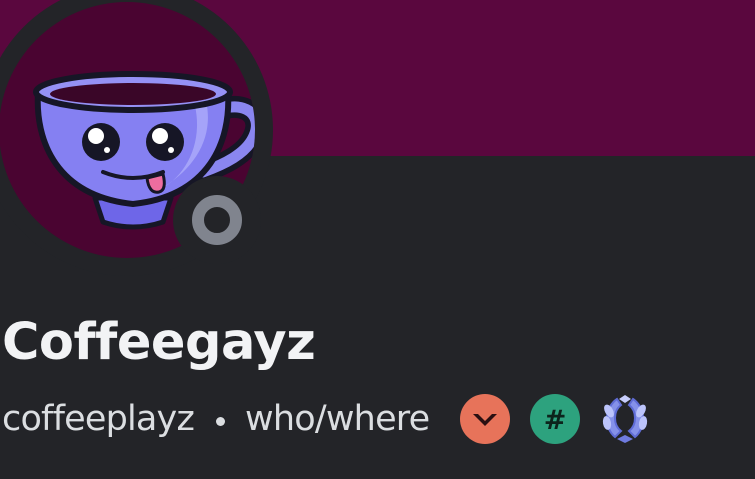  What do you see at coordinates (221, 421) in the screenshot?
I see `separator-dot` at bounding box center [221, 421].